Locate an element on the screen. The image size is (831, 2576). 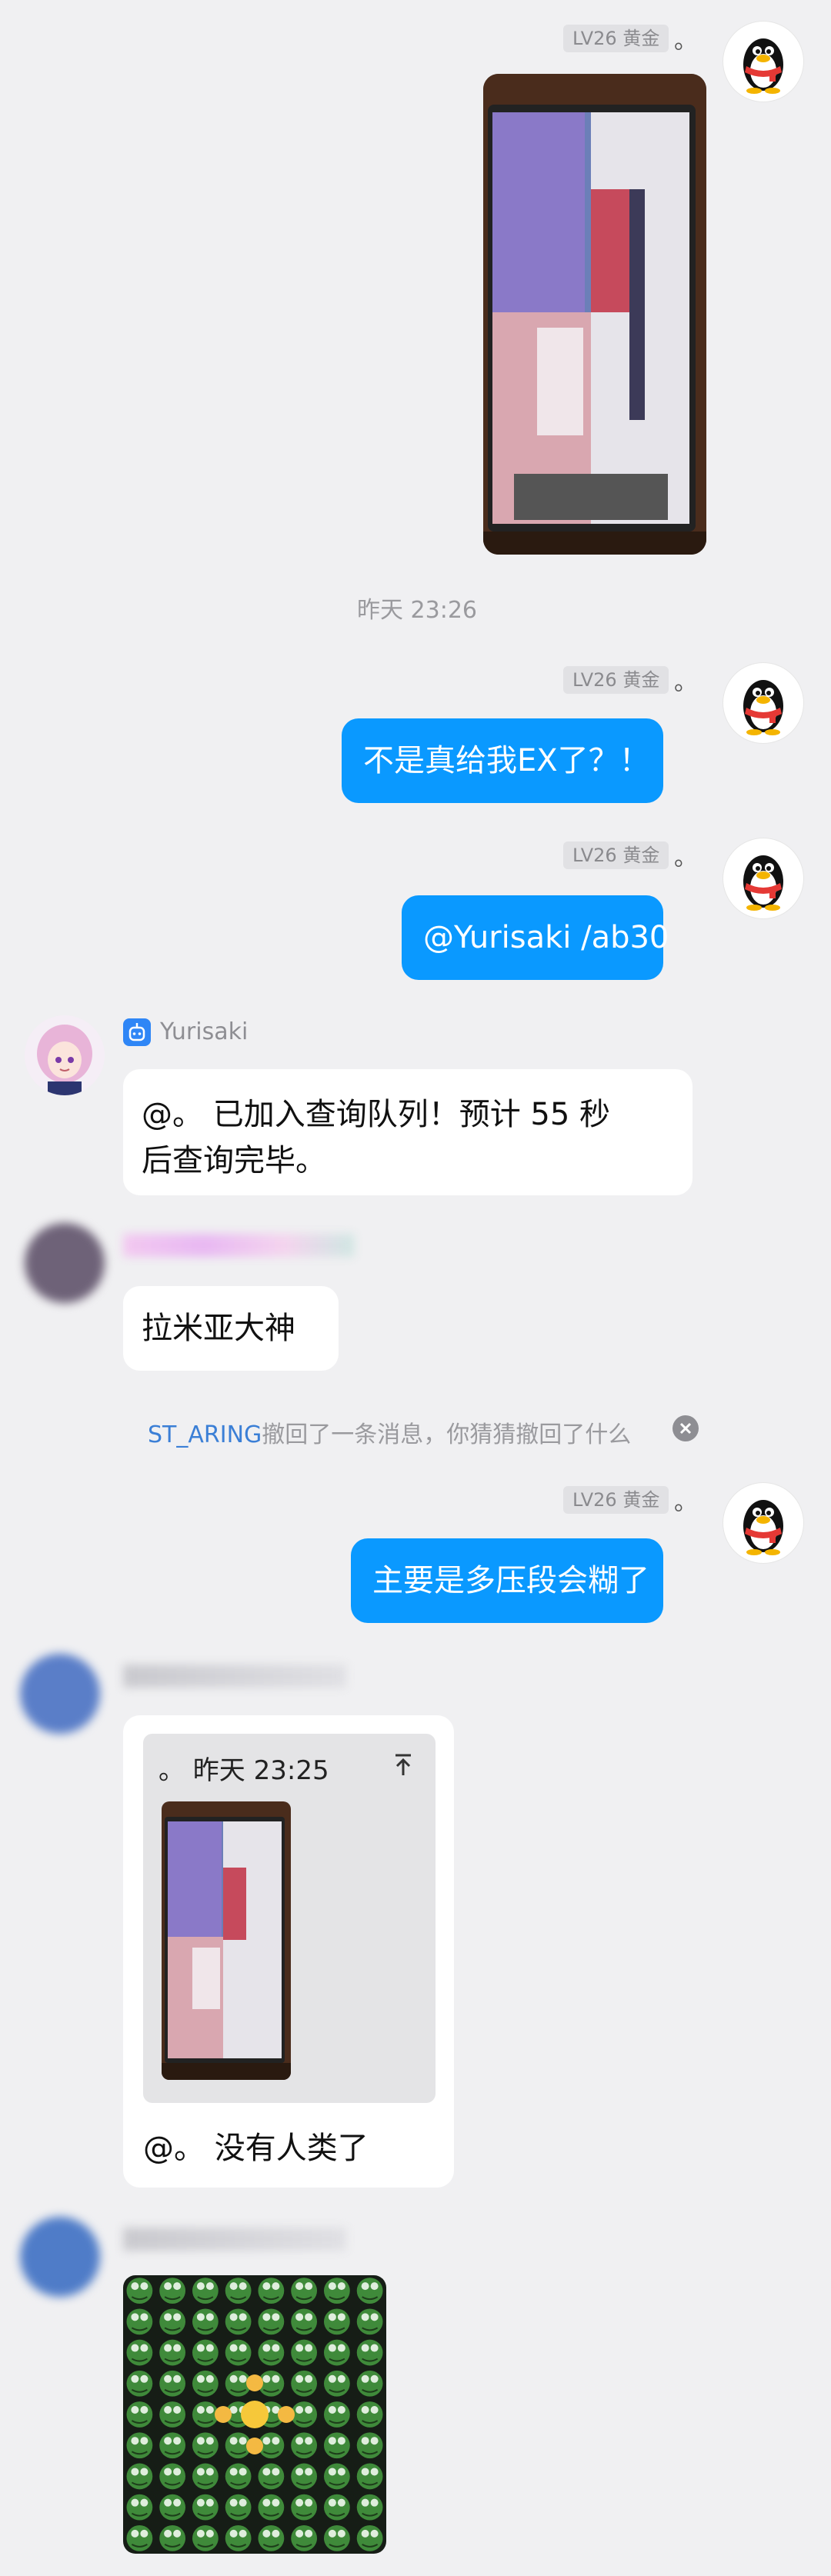
quote-header: 。 昨天 23:25 is located at coordinates (244, 1770).